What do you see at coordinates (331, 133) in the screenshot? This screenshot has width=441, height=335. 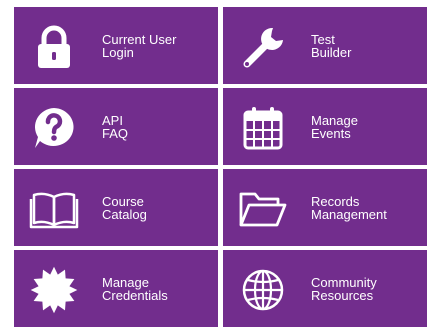 I see `tile-label-line2: Events` at bounding box center [331, 133].